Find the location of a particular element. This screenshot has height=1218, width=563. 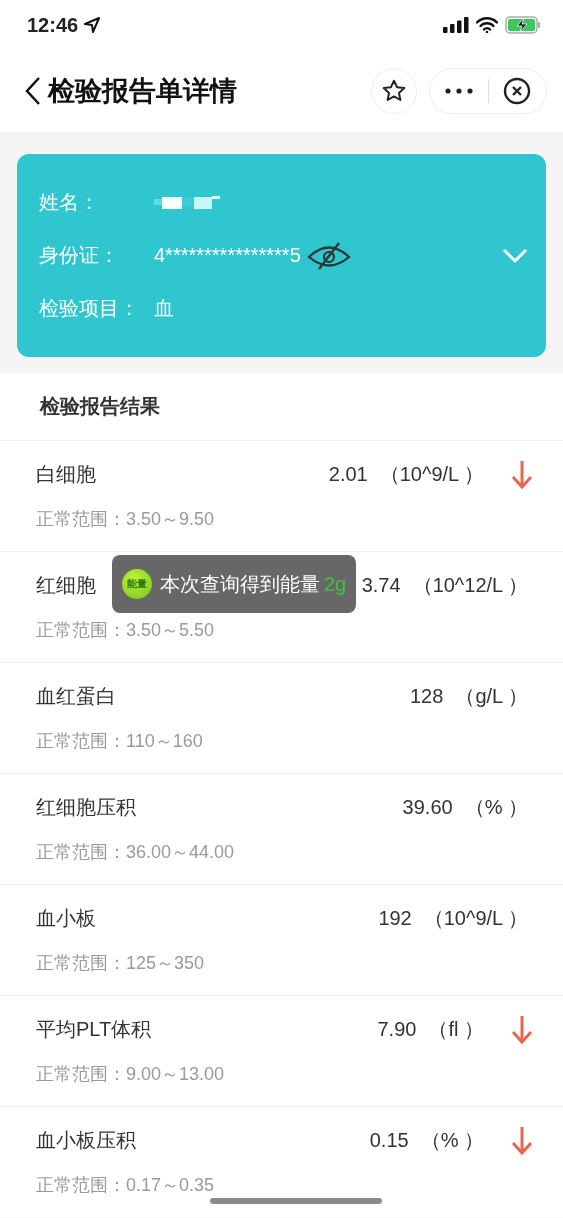

test-value: 0.15 is located at coordinates (389, 1140).